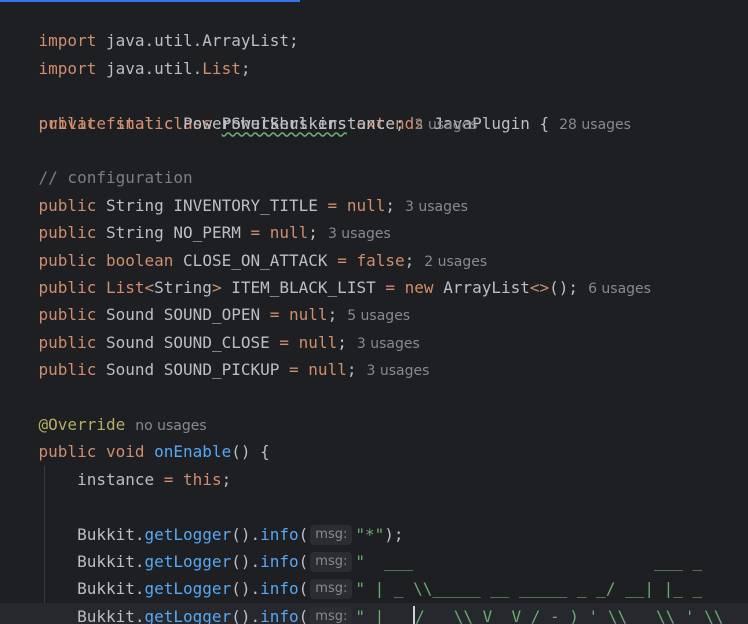 The width and height of the screenshot is (748, 624). Describe the element at coordinates (207, 233) in the screenshot. I see `field-name: NO_PERM` at that location.